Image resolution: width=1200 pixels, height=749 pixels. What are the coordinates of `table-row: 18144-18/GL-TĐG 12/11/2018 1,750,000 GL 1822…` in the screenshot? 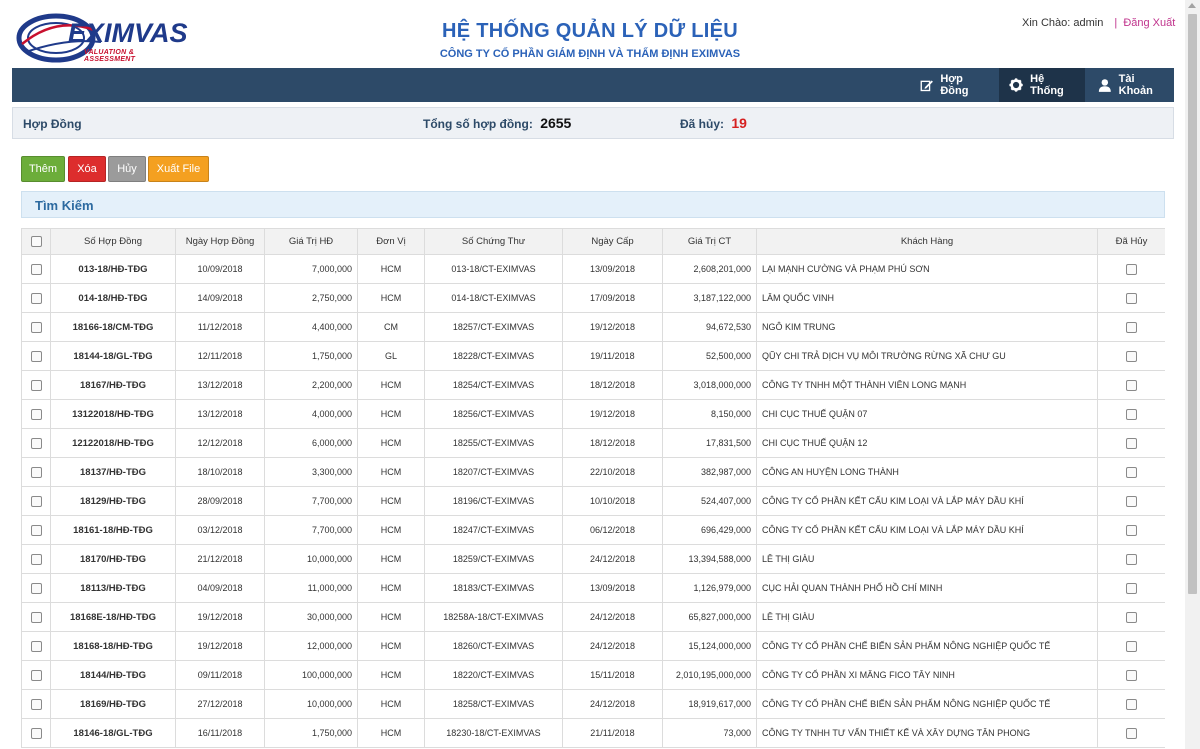 It's located at (593, 356).